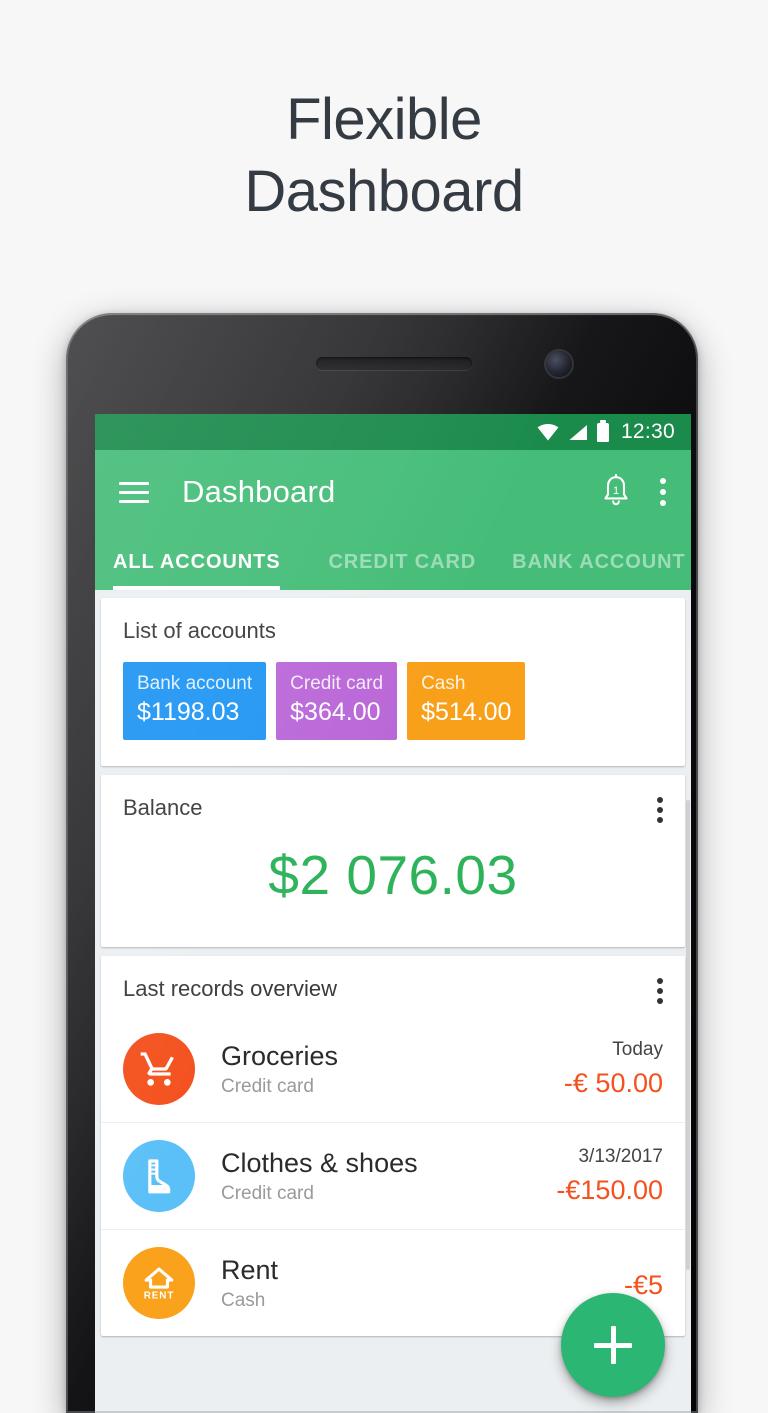 Image resolution: width=768 pixels, height=1413 pixels. I want to click on record-amount: -€ 50.00, so click(613, 1082).